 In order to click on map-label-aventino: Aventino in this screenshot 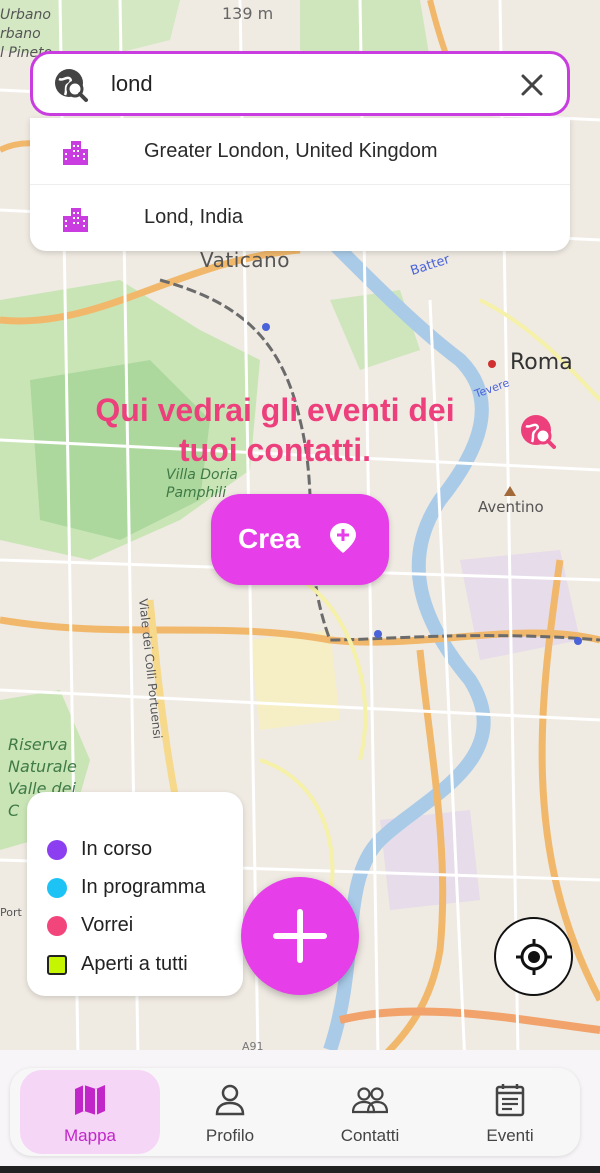, I will do `click(511, 507)`.